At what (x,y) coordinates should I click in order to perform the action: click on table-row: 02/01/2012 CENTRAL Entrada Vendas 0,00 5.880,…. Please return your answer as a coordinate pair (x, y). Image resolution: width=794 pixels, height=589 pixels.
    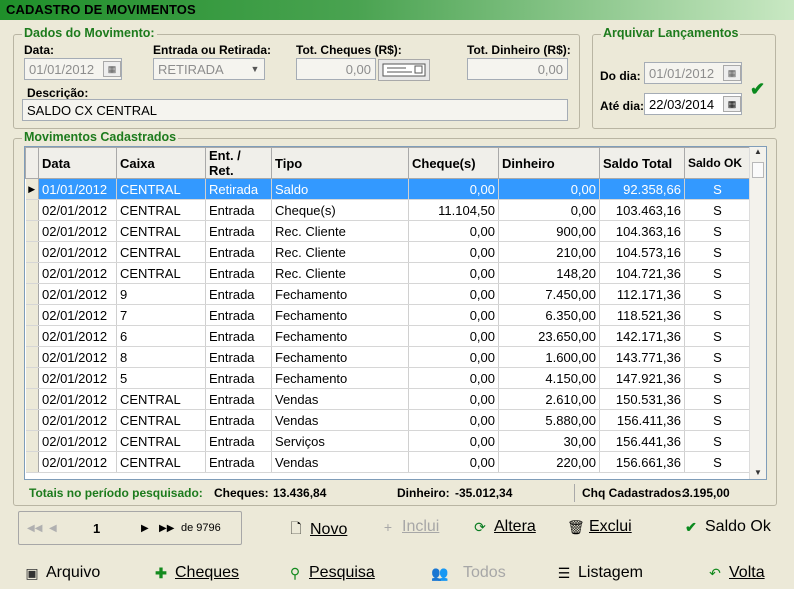
    Looking at the image, I should click on (388, 420).